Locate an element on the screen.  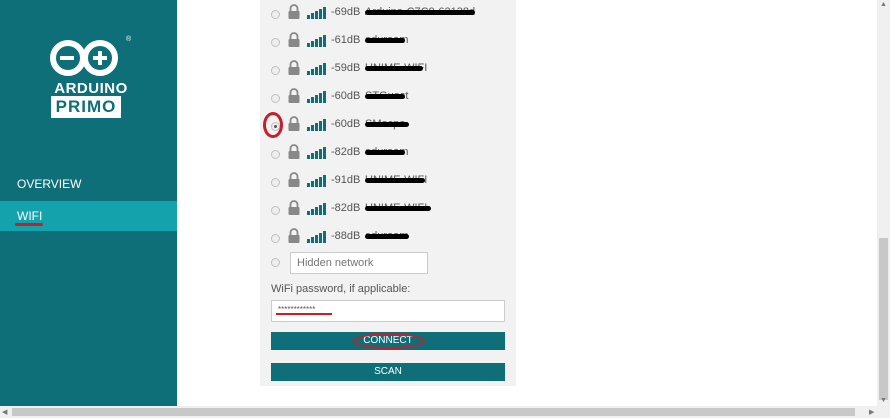
hidden-network-radio is located at coordinates (275, 262).